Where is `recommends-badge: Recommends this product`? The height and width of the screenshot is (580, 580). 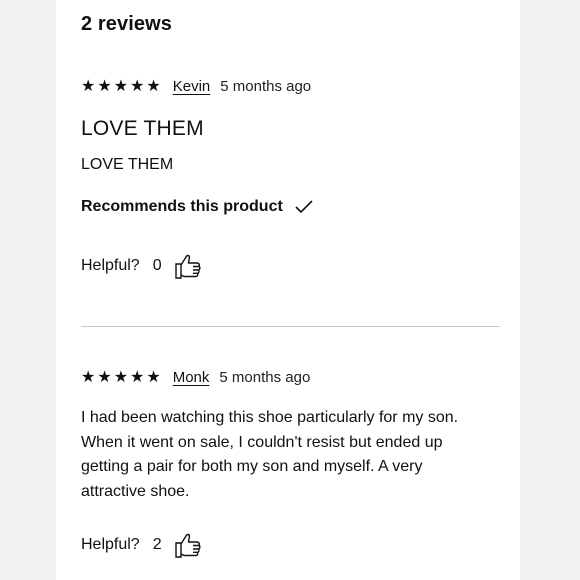 recommends-badge: Recommends this product is located at coordinates (197, 207).